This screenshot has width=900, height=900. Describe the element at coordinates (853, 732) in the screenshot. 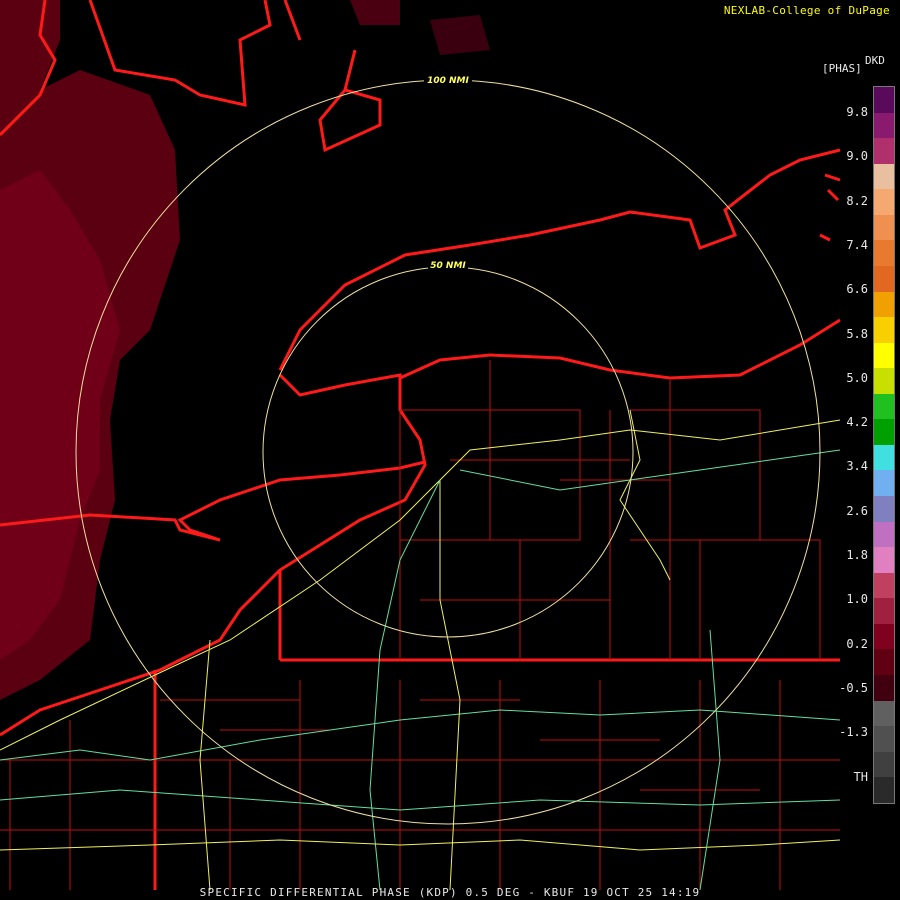

I see `legend-tick-label: -1.3` at that location.